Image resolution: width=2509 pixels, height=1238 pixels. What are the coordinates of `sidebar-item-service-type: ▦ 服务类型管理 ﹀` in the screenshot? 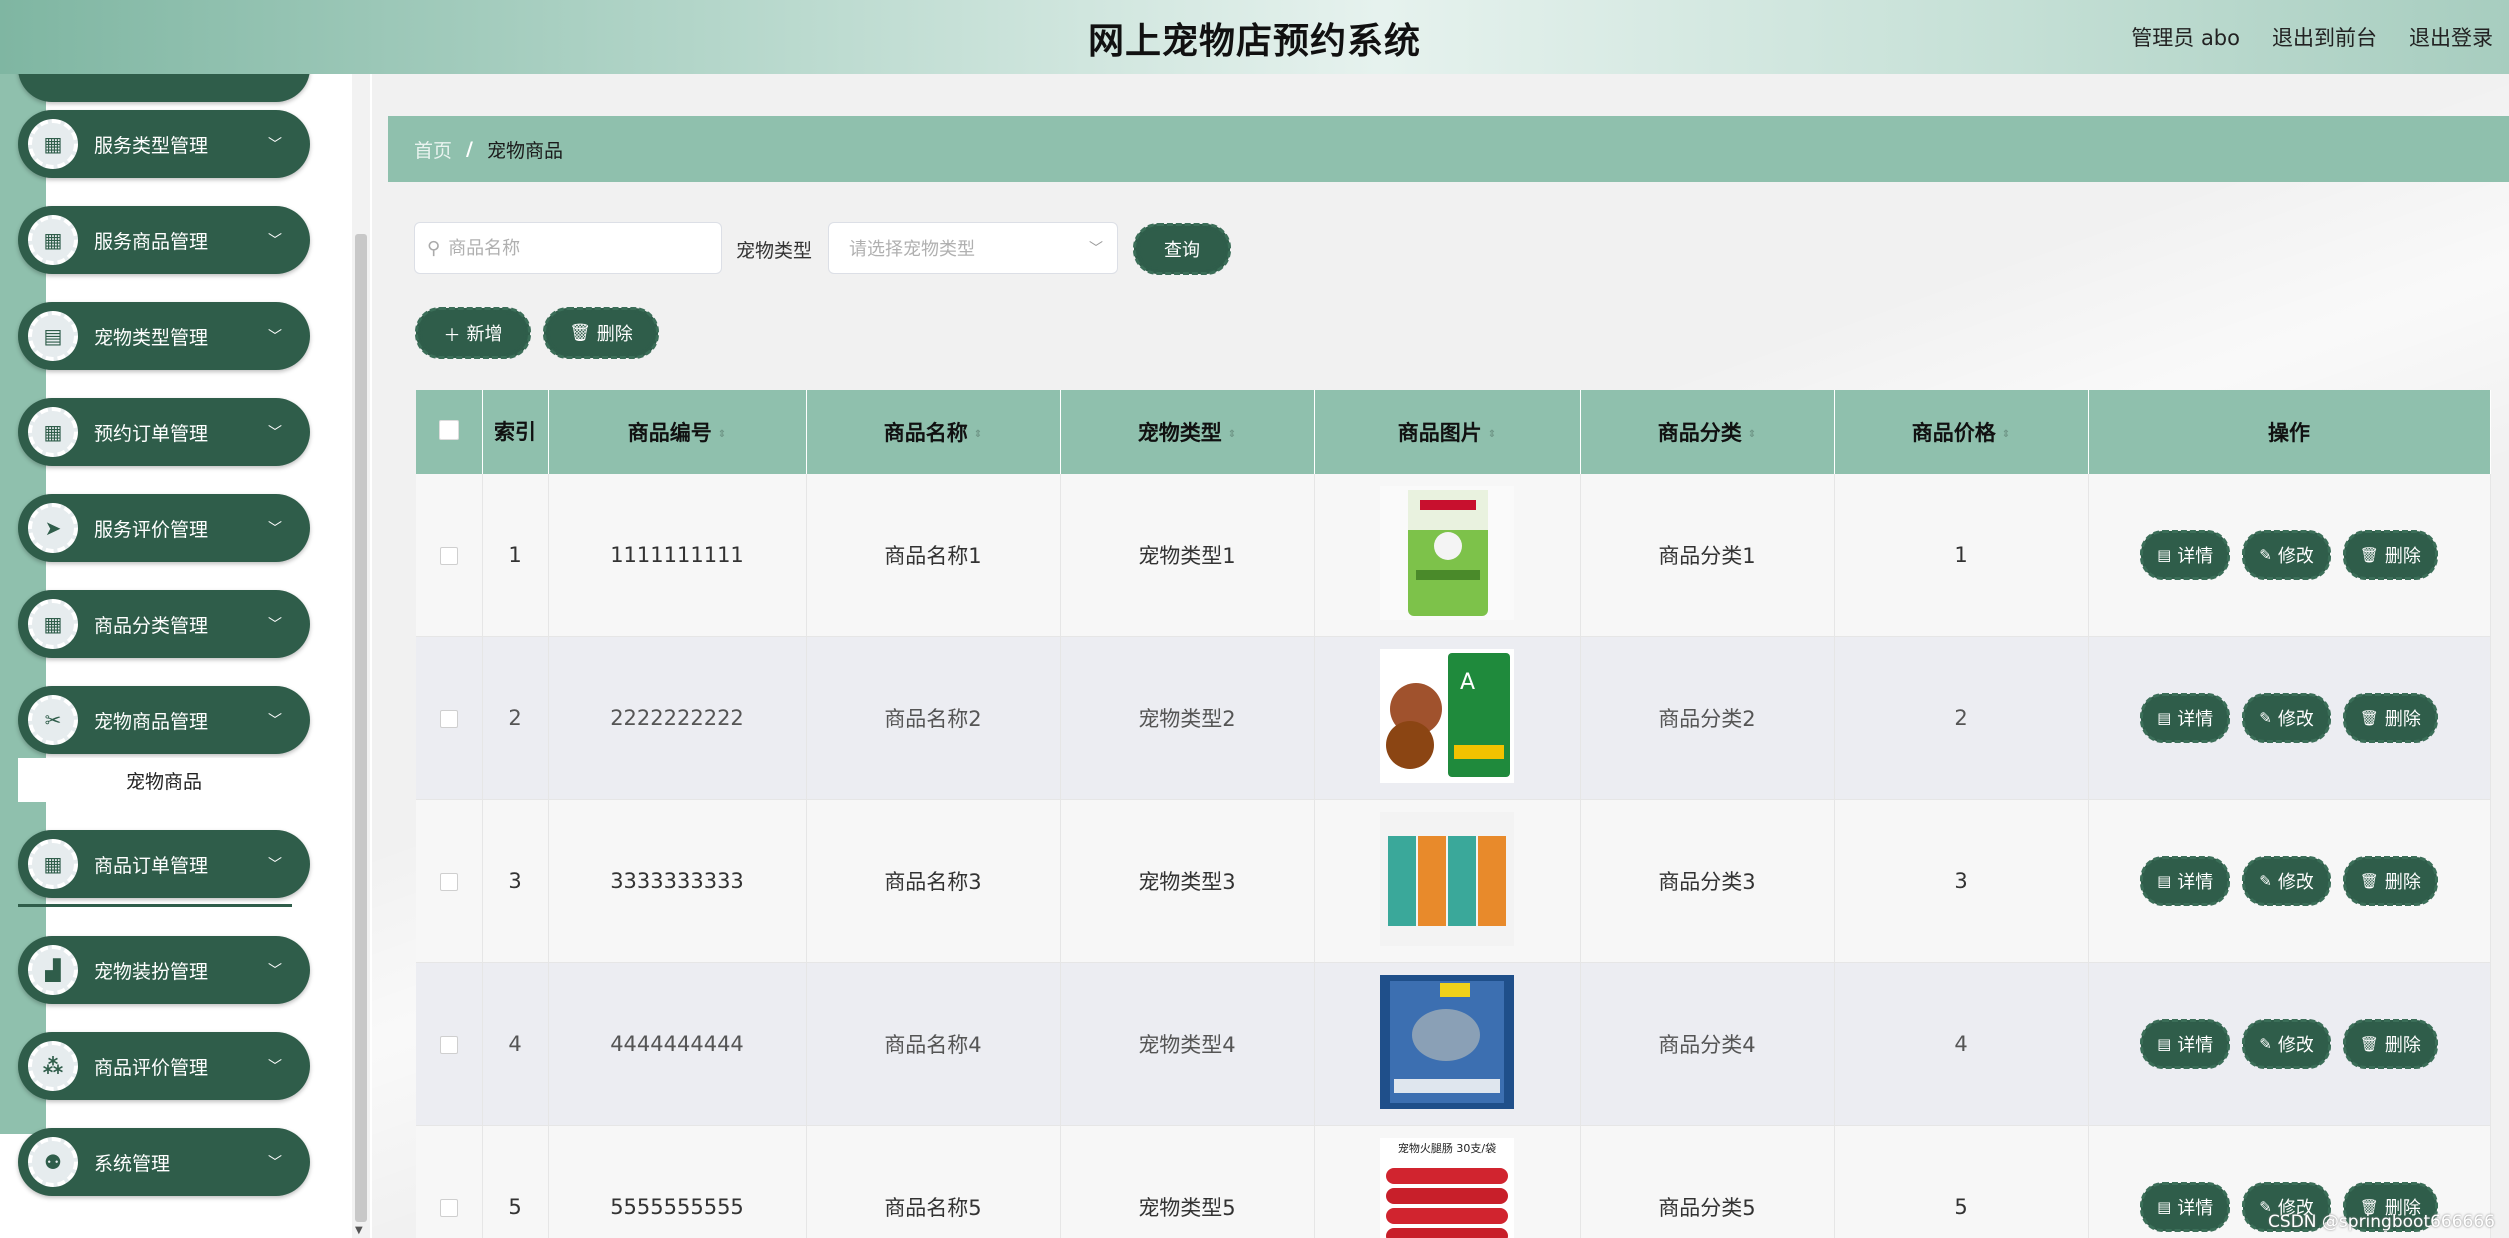 It's located at (164, 144).